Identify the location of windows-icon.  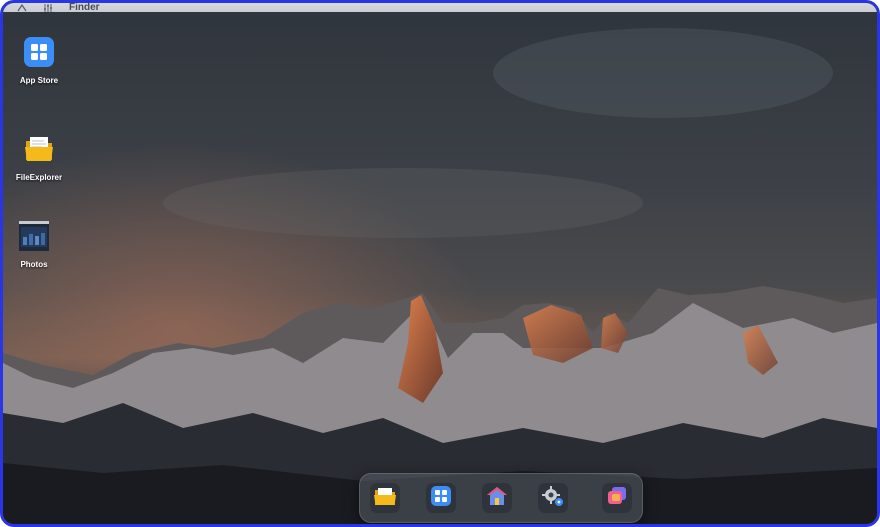
(617, 498).